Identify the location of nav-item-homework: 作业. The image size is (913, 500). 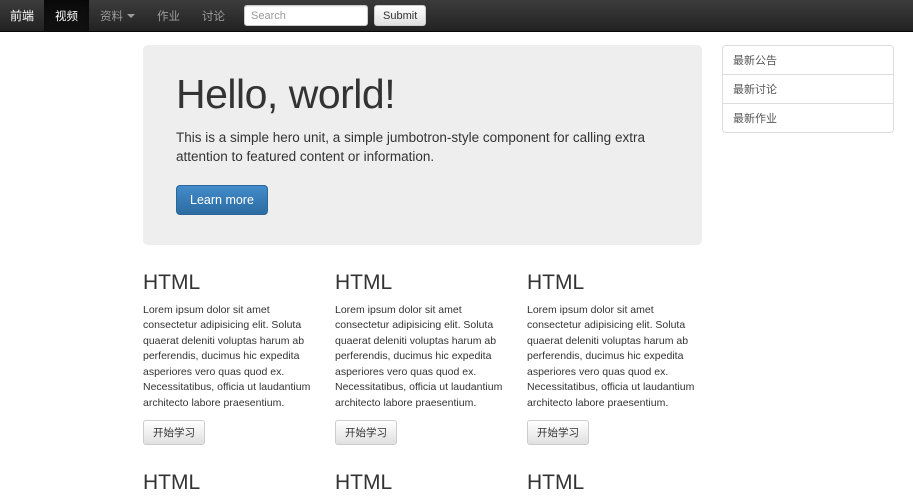
(168, 15).